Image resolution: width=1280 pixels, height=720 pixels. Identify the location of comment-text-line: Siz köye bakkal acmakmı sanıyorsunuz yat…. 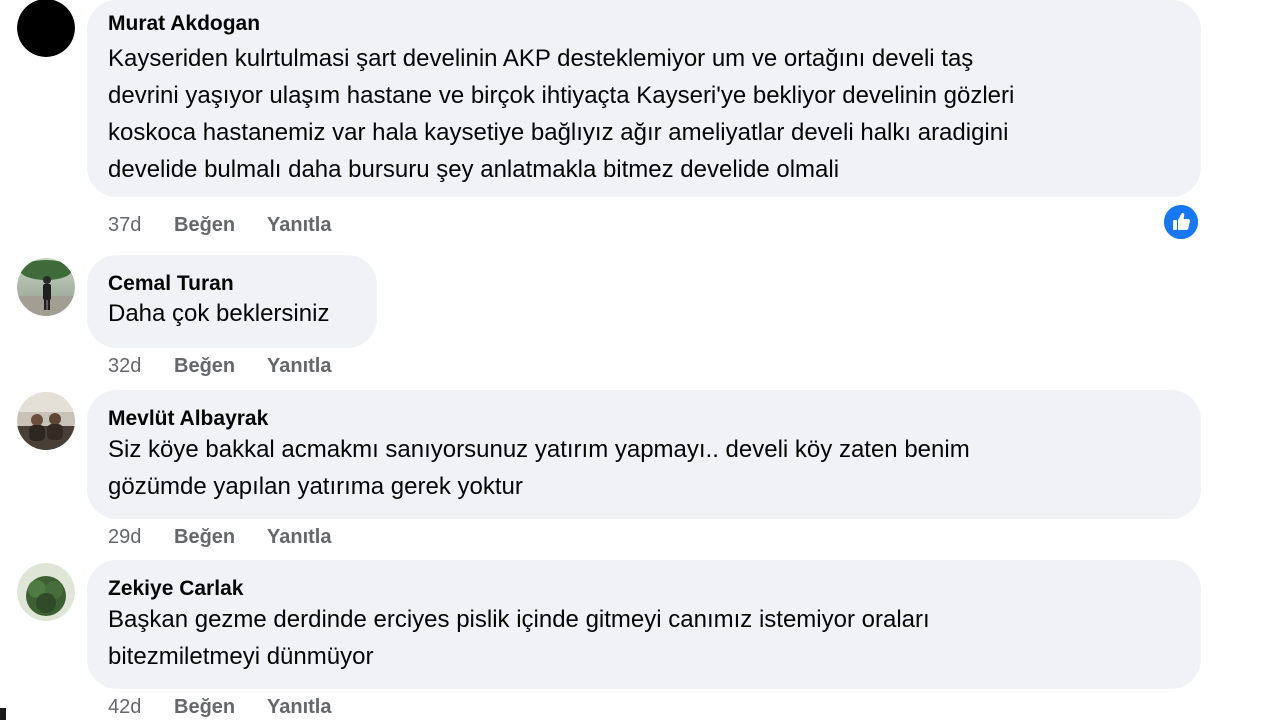
(539, 449).